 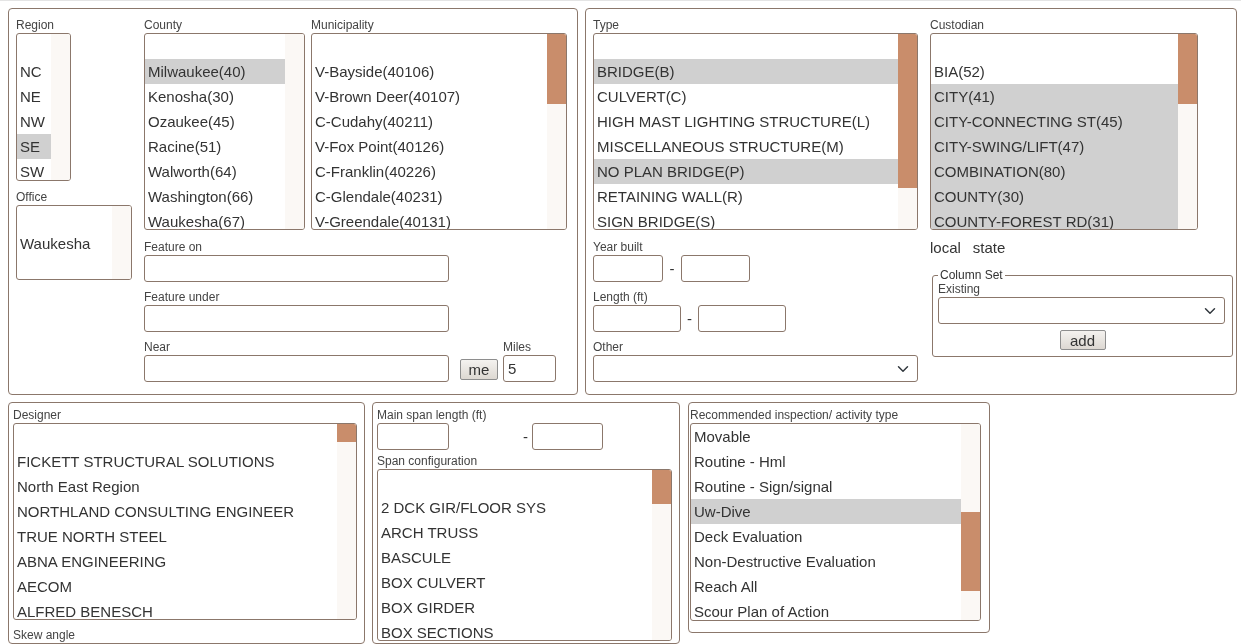 What do you see at coordinates (215, 171) in the screenshot?
I see `list-item: Walworth(64)` at bounding box center [215, 171].